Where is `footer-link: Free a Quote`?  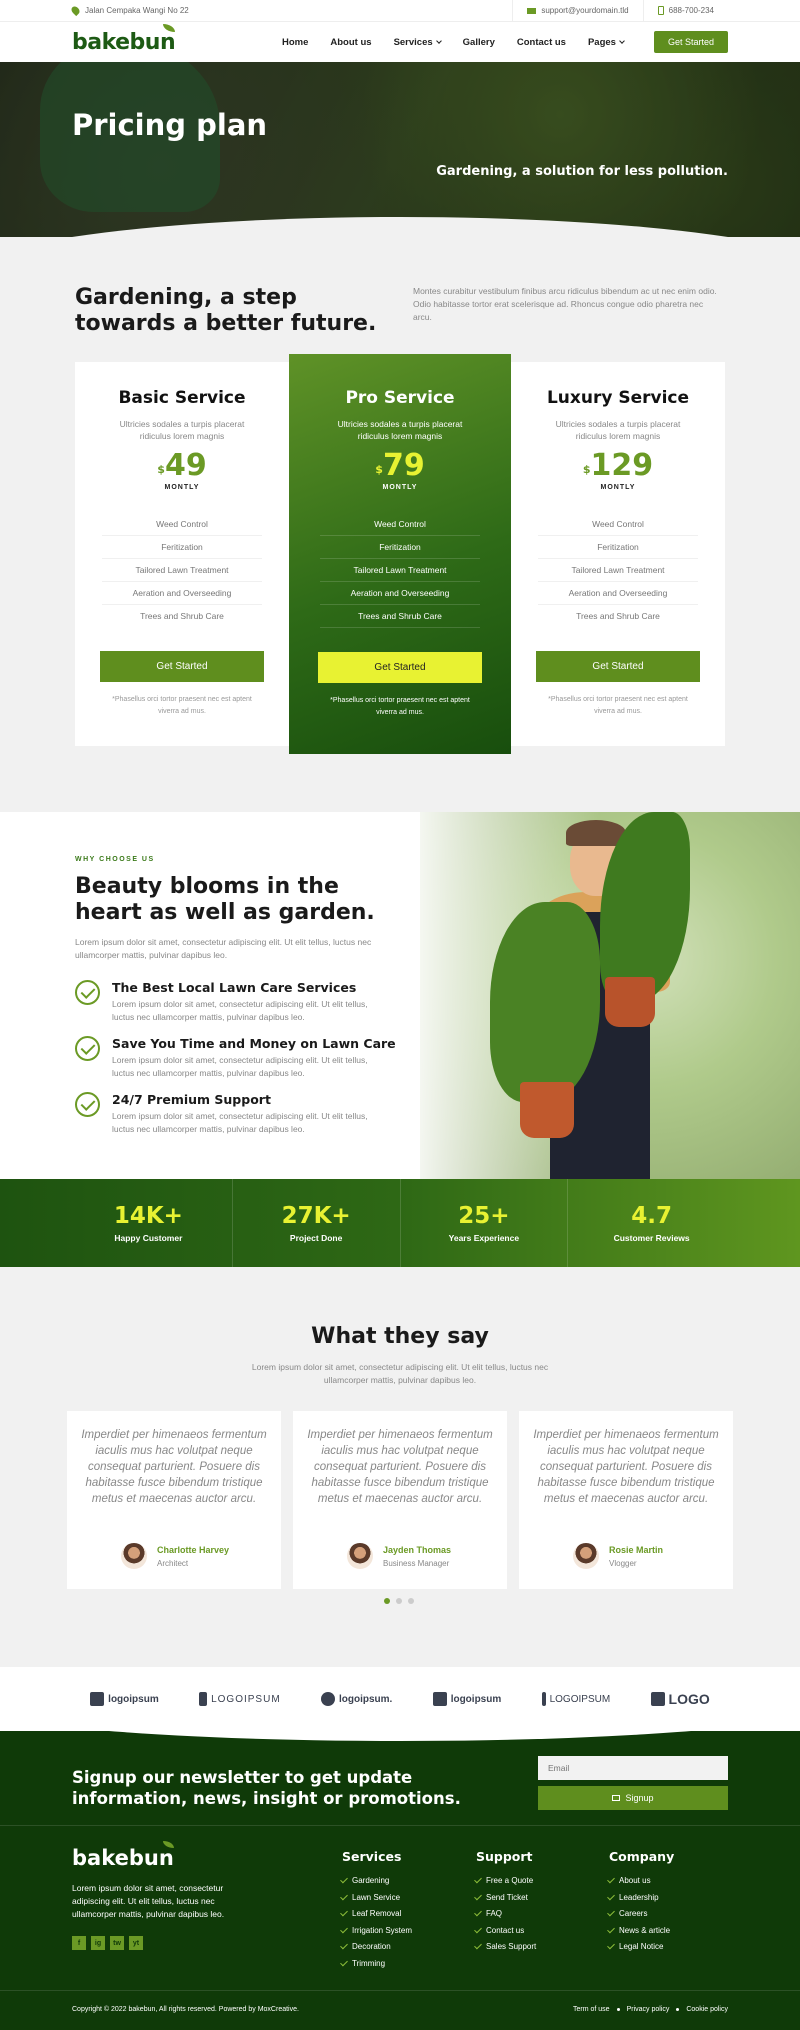
footer-link: Free a Quote is located at coordinates (506, 1880).